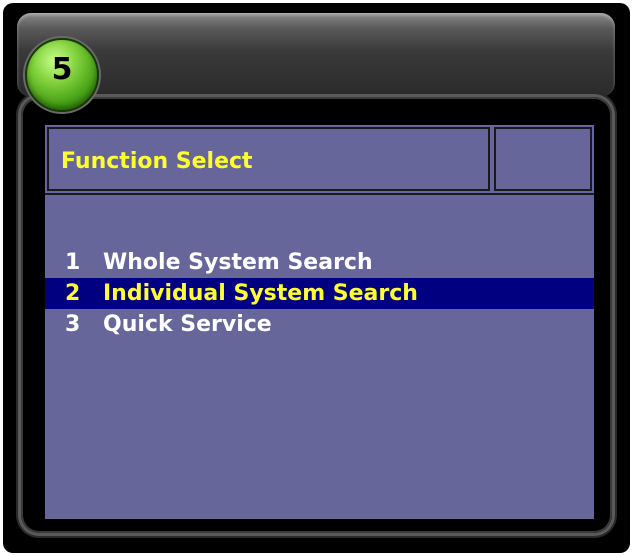 The image size is (633, 556). What do you see at coordinates (73, 262) in the screenshot?
I see `menu-item-number: 1` at bounding box center [73, 262].